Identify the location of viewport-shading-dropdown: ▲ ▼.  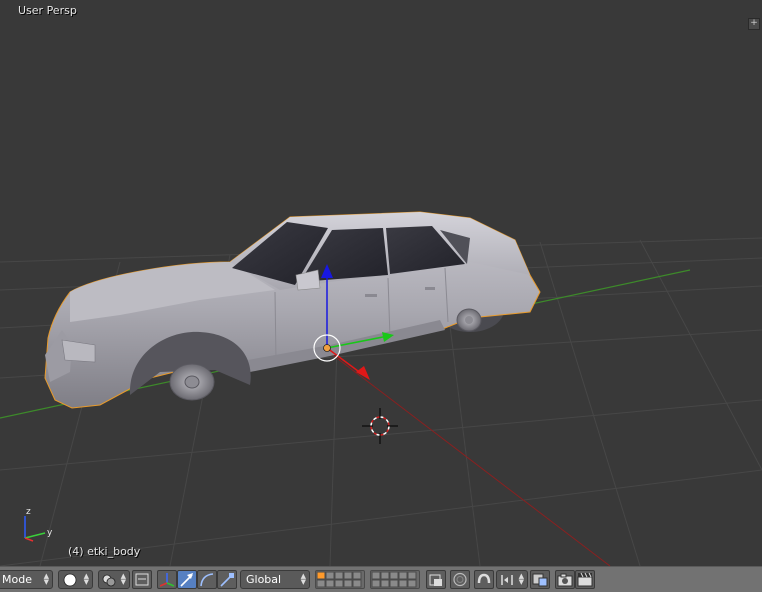
(75, 579).